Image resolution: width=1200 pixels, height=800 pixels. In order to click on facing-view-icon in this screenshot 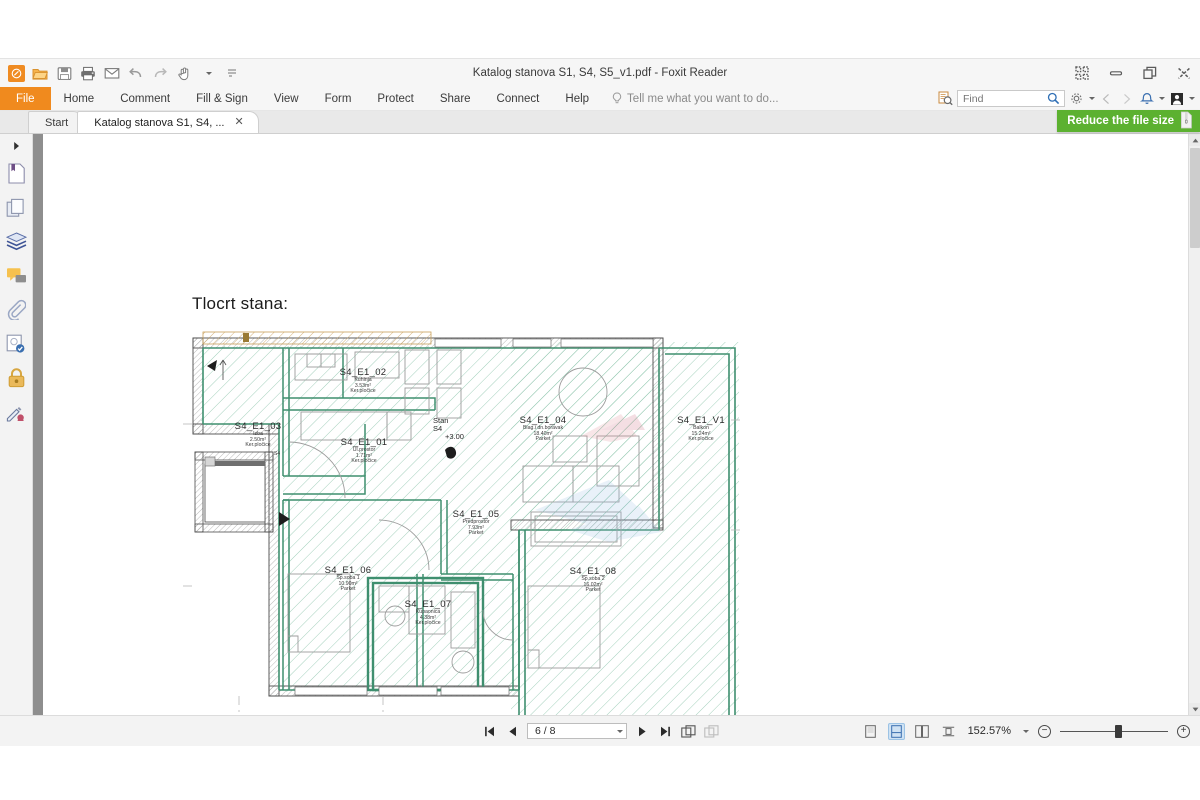, I will do `click(922, 731)`.